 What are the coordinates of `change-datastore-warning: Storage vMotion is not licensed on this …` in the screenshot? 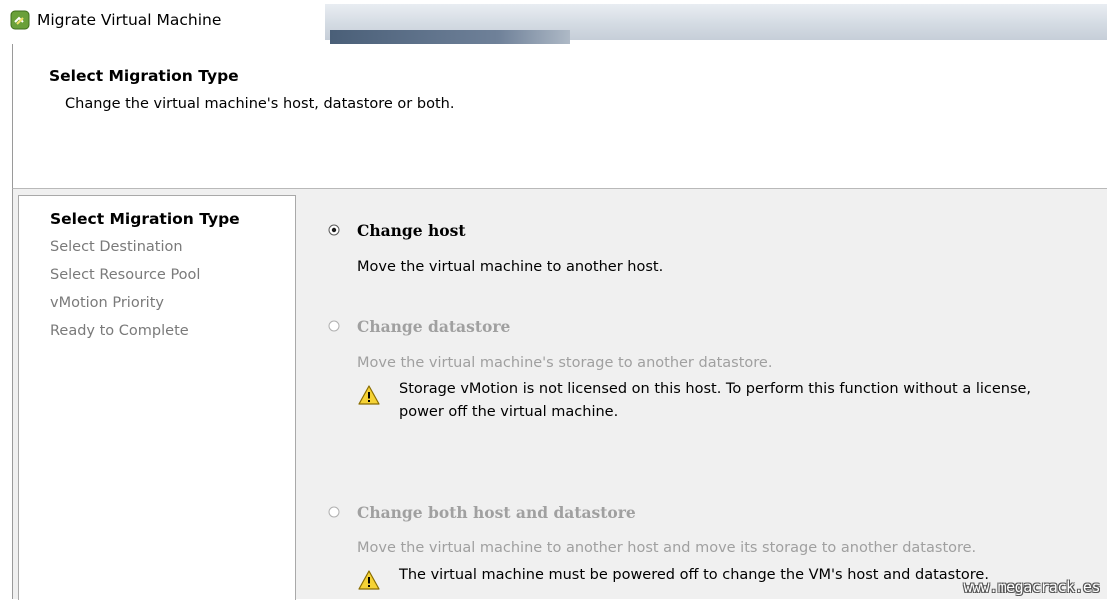 It's located at (715, 401).